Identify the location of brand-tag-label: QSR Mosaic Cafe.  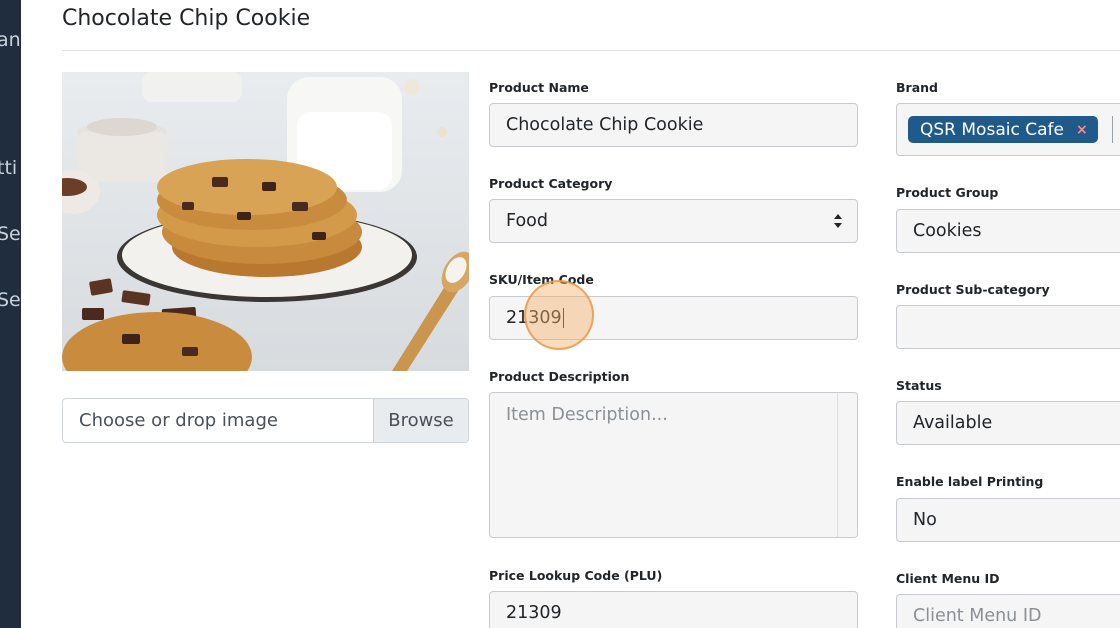
(992, 129).